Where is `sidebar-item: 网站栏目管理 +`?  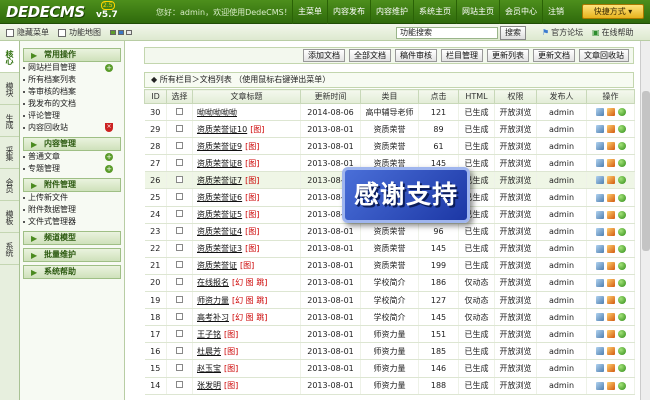
sidebar-item: 网站栏目管理 + is located at coordinates (72, 68).